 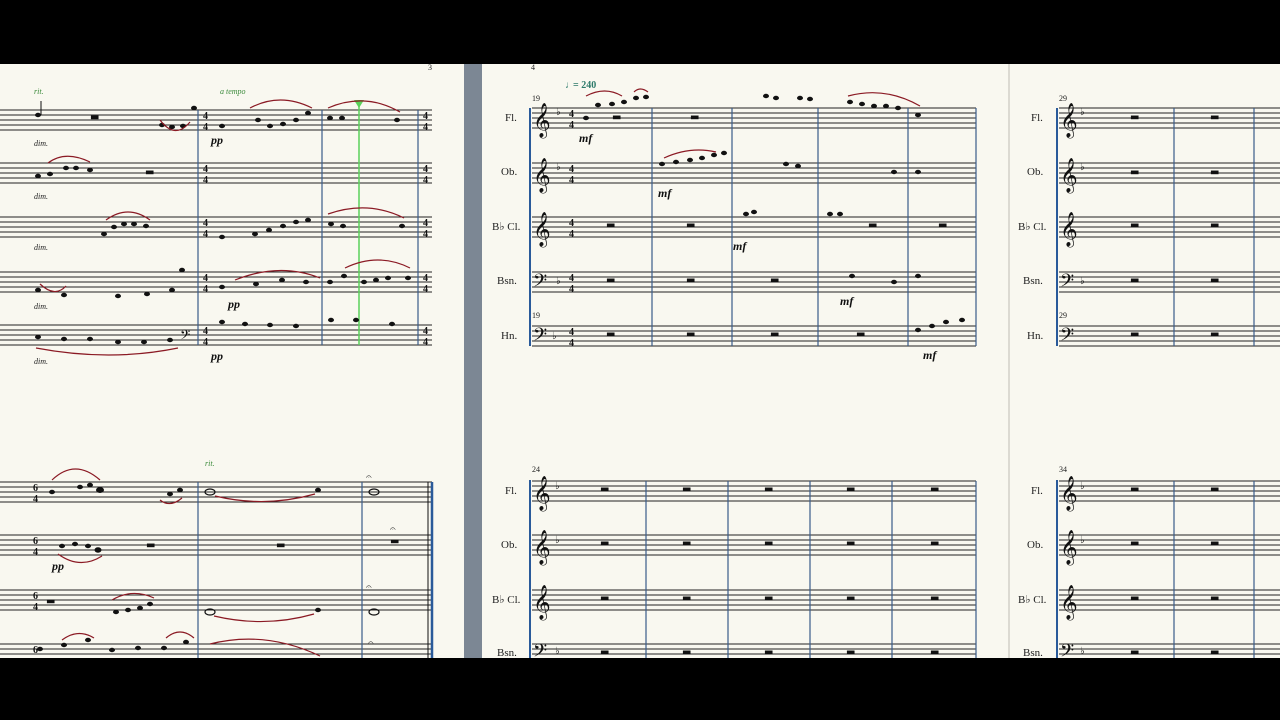 What do you see at coordinates (1037, 491) in the screenshot?
I see `right-instrument-flute-lower: Fl.` at bounding box center [1037, 491].